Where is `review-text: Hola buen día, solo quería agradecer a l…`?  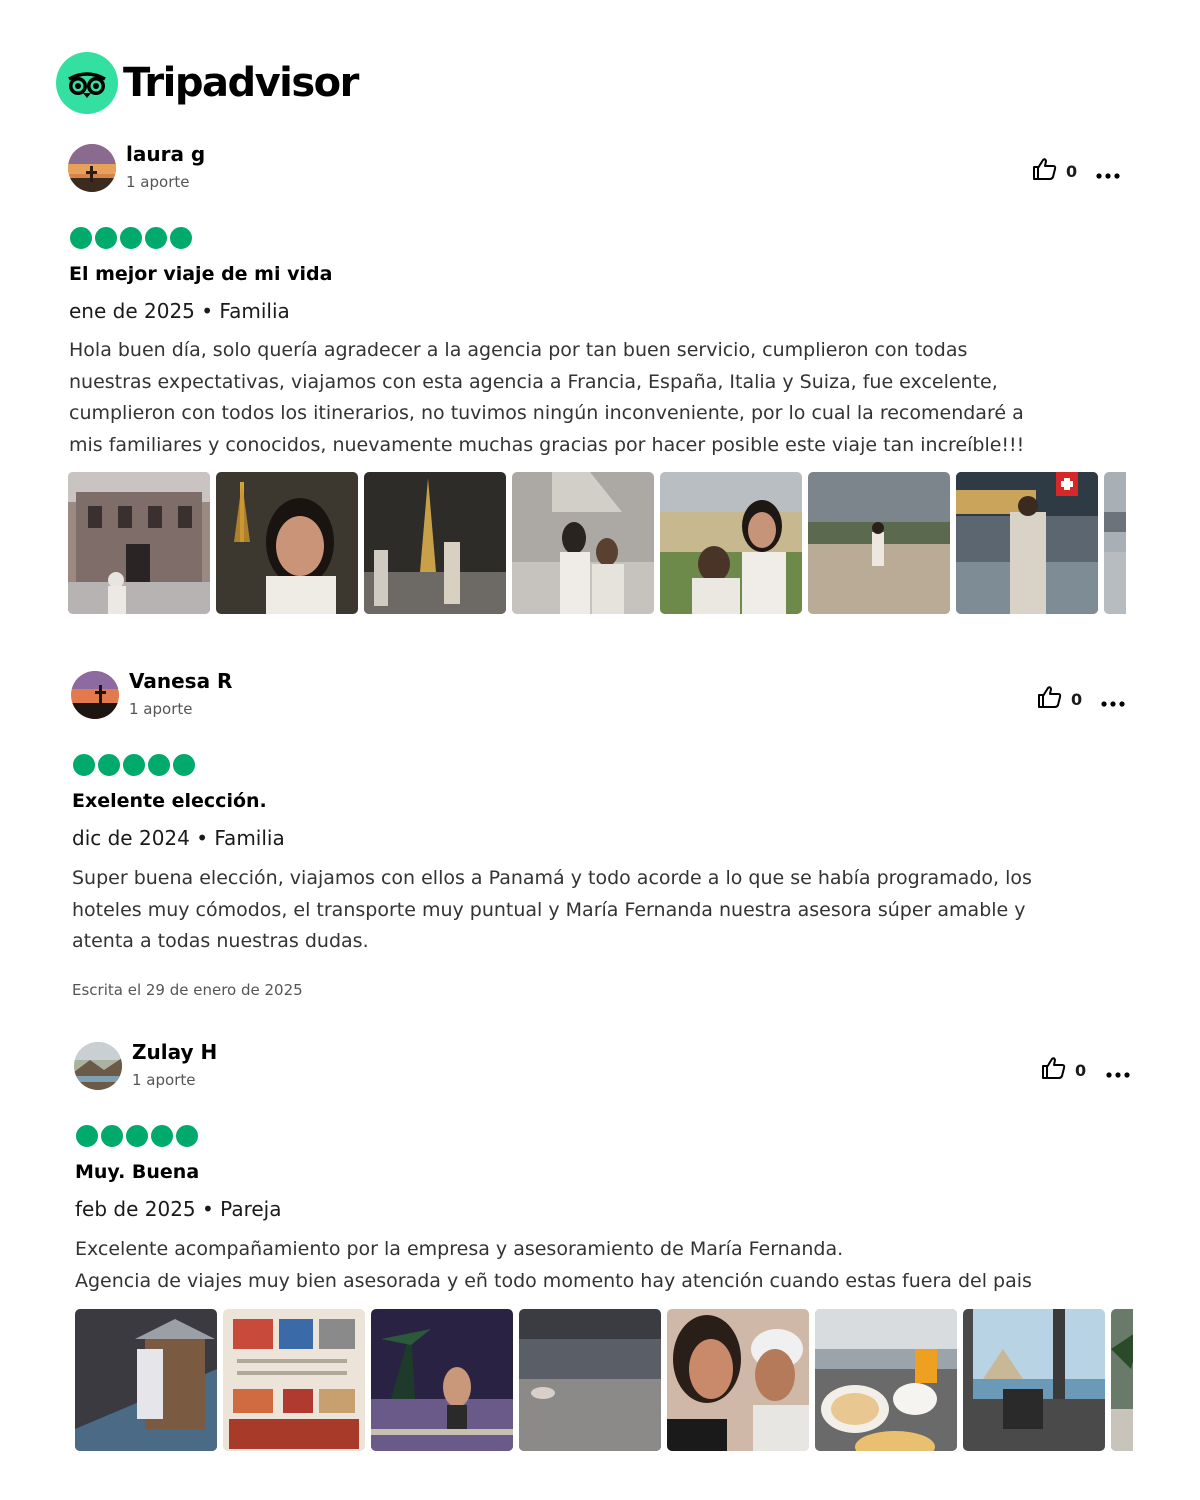 review-text: Hola buen día, solo quería agradecer a l… is located at coordinates (546, 398).